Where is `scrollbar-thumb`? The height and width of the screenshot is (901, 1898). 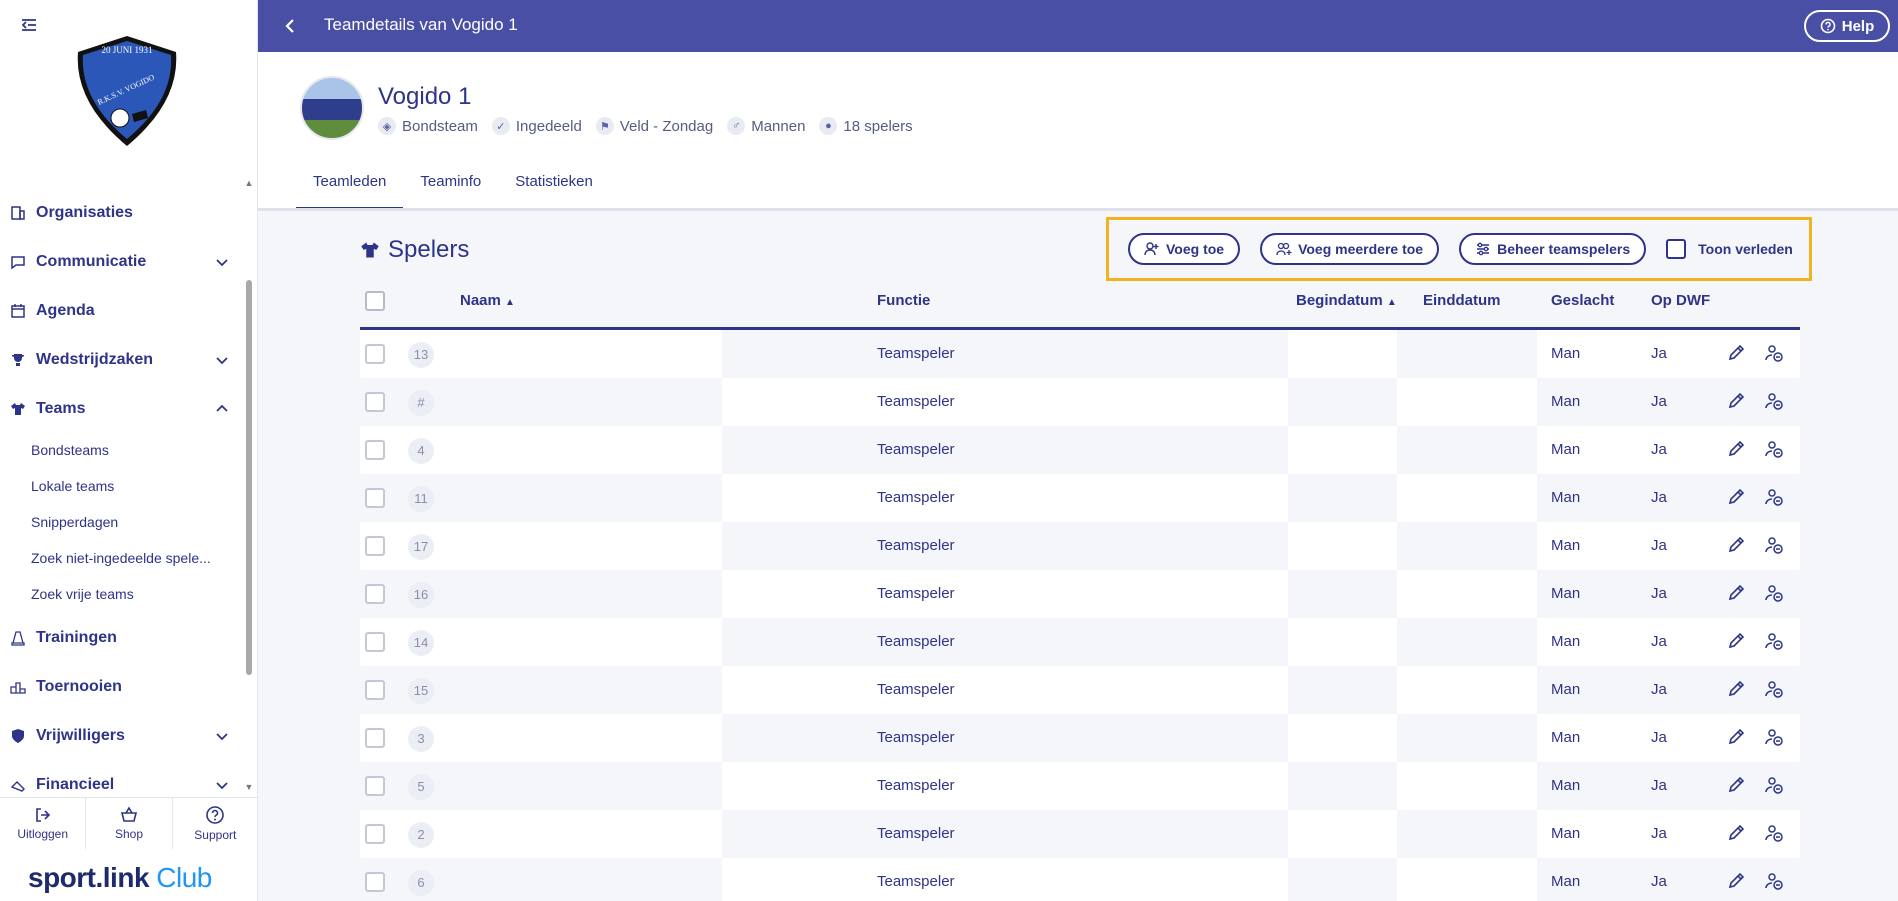
scrollbar-thumb is located at coordinates (249, 477).